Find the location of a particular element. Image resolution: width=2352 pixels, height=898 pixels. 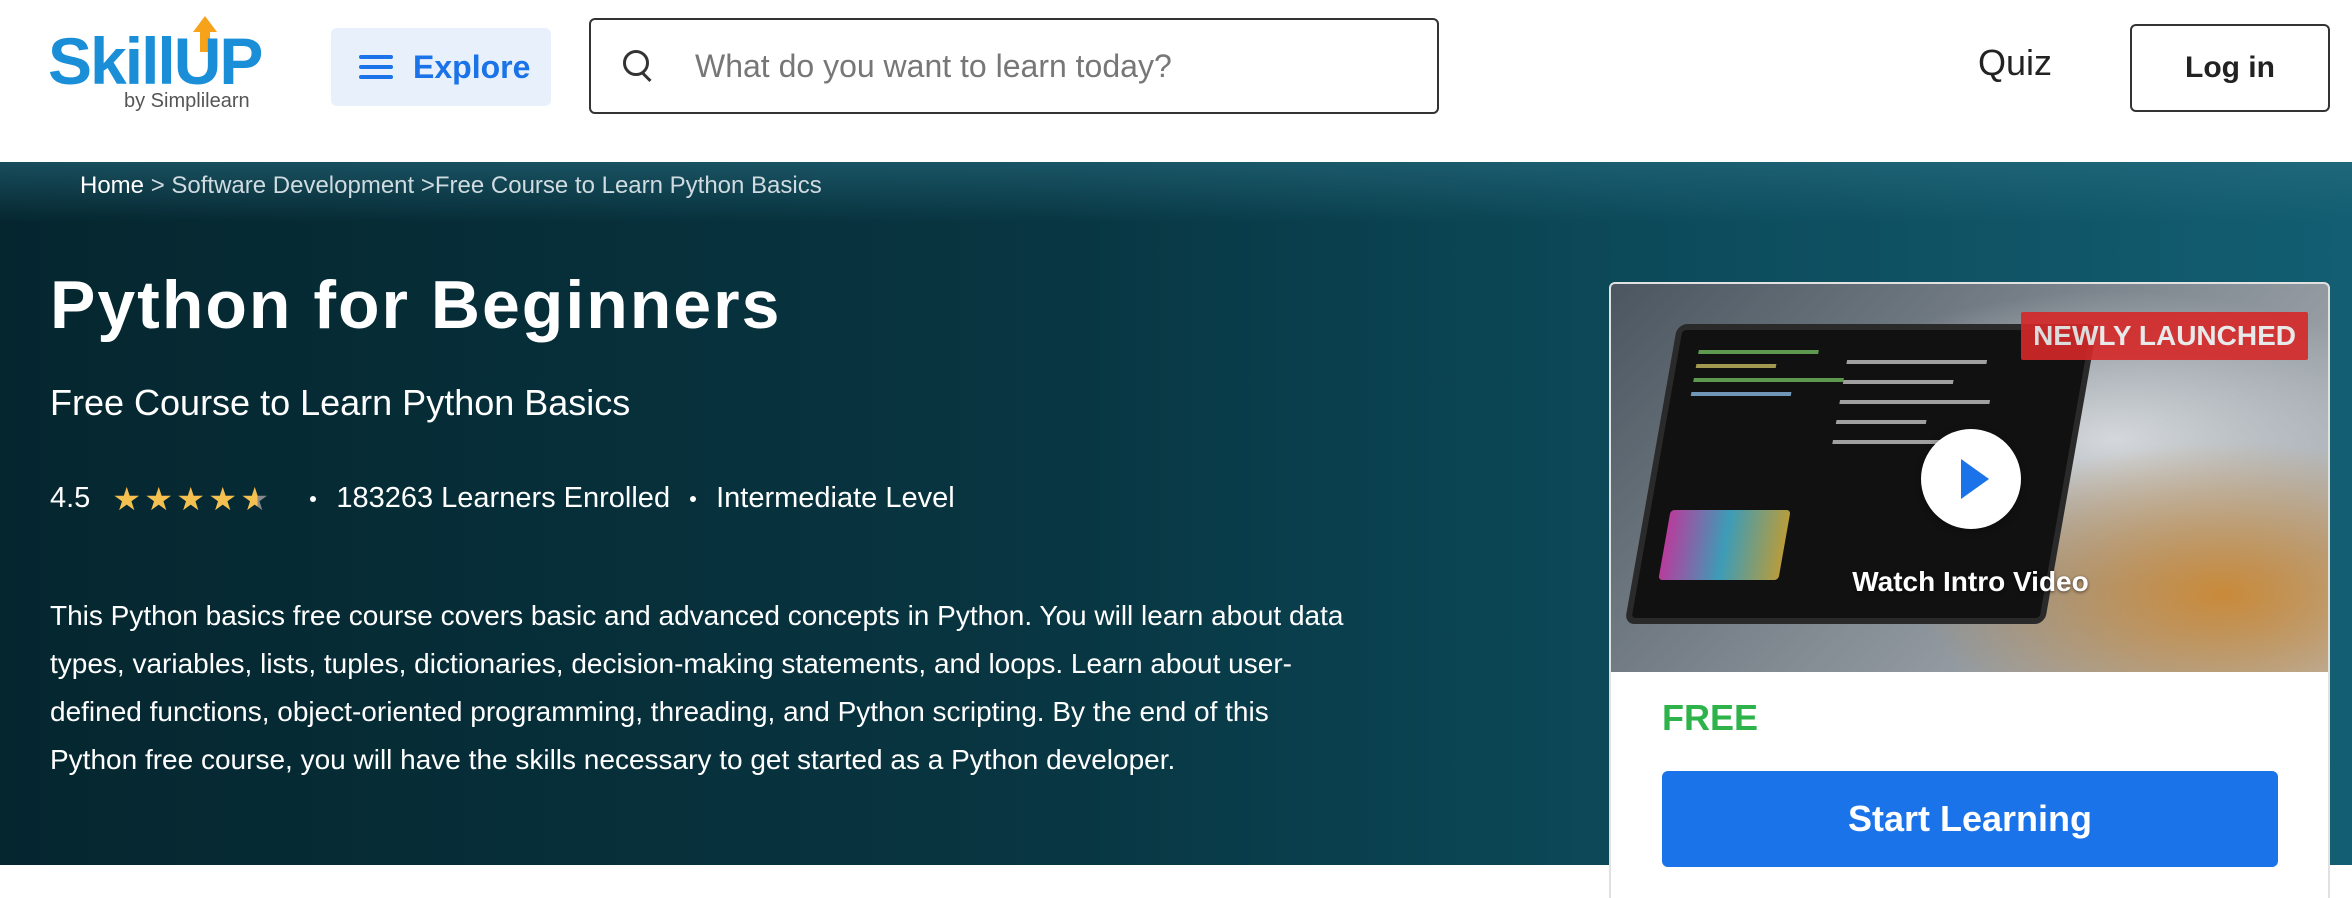

play-button is located at coordinates (1971, 479).